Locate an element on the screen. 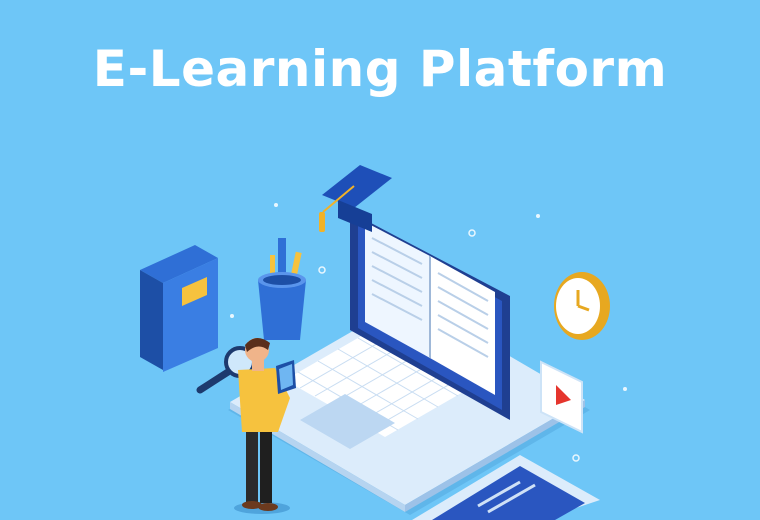 This screenshot has width=760, height=520. pencil-cup-icon is located at coordinates (282, 289).